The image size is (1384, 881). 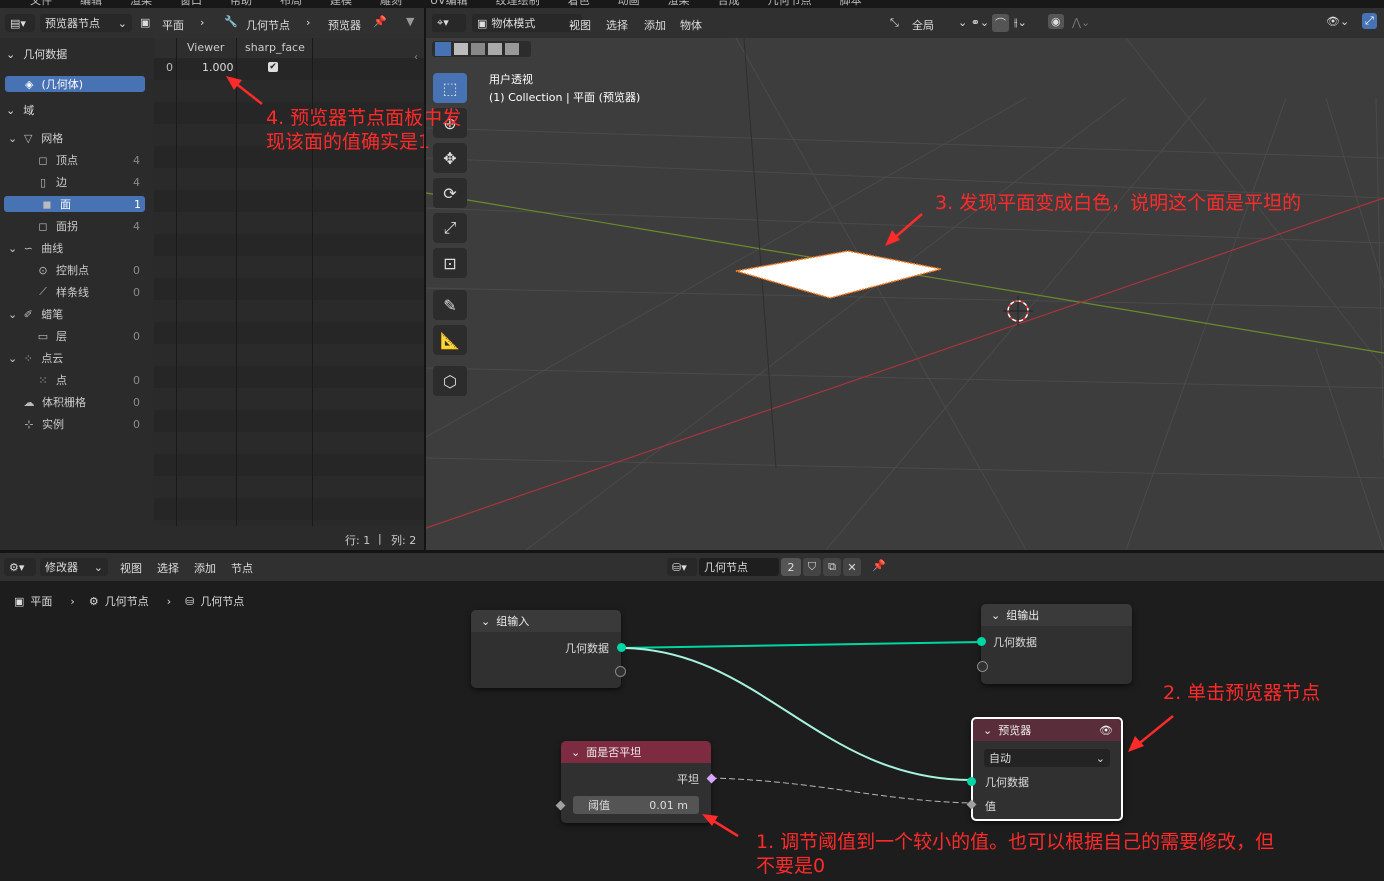 What do you see at coordinates (636, 805) in the screenshot?
I see `threshold-field: 阈值 0.01 m` at bounding box center [636, 805].